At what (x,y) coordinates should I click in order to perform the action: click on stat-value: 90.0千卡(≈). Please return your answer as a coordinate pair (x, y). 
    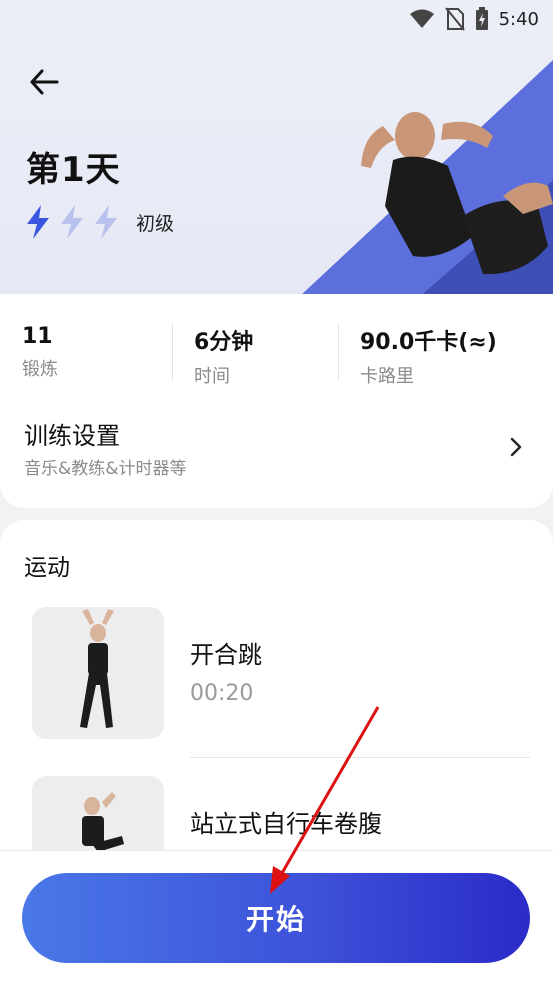
    Looking at the image, I should click on (428, 342).